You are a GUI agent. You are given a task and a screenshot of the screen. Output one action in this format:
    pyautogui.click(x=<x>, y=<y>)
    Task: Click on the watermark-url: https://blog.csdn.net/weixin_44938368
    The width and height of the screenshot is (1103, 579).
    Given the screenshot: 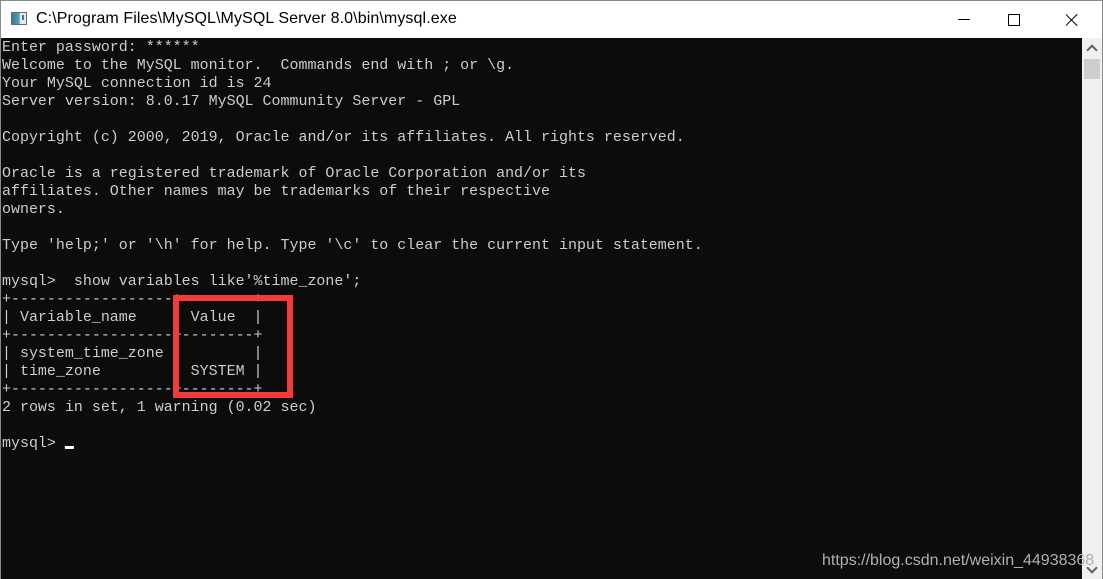 What is the action you would take?
    pyautogui.click(x=958, y=560)
    